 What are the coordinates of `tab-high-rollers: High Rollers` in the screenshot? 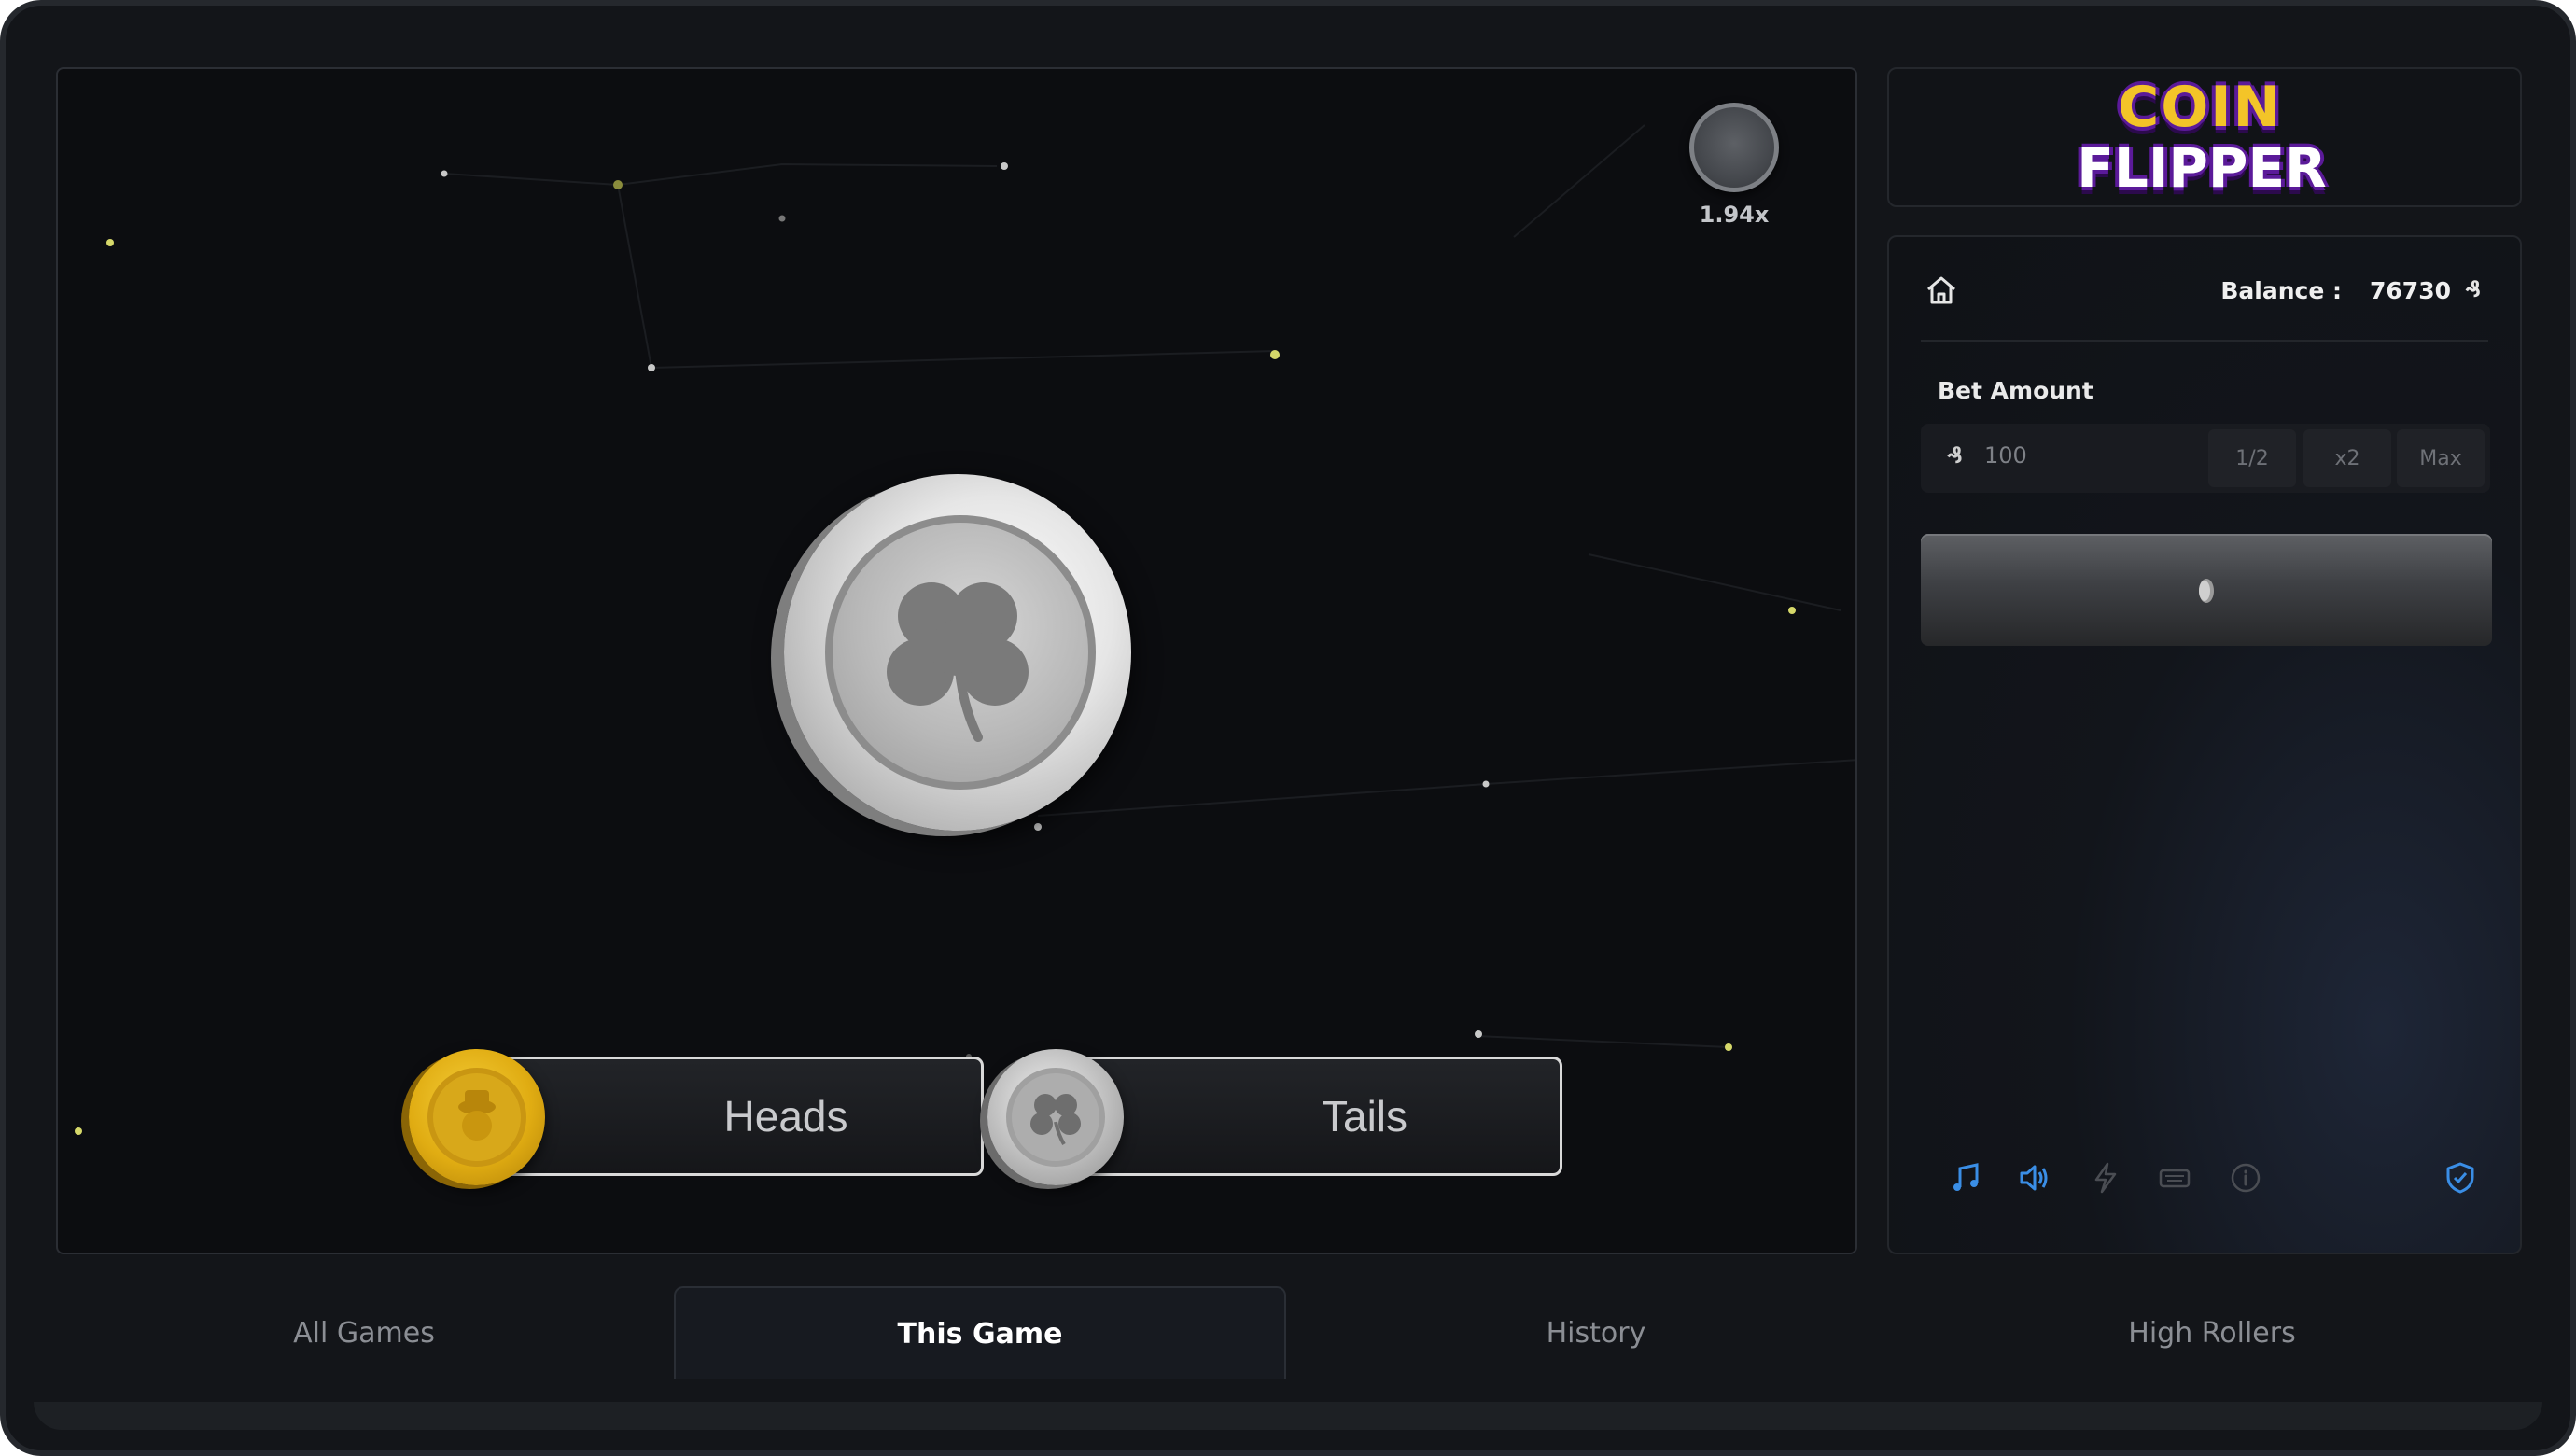 It's located at (2212, 1332).